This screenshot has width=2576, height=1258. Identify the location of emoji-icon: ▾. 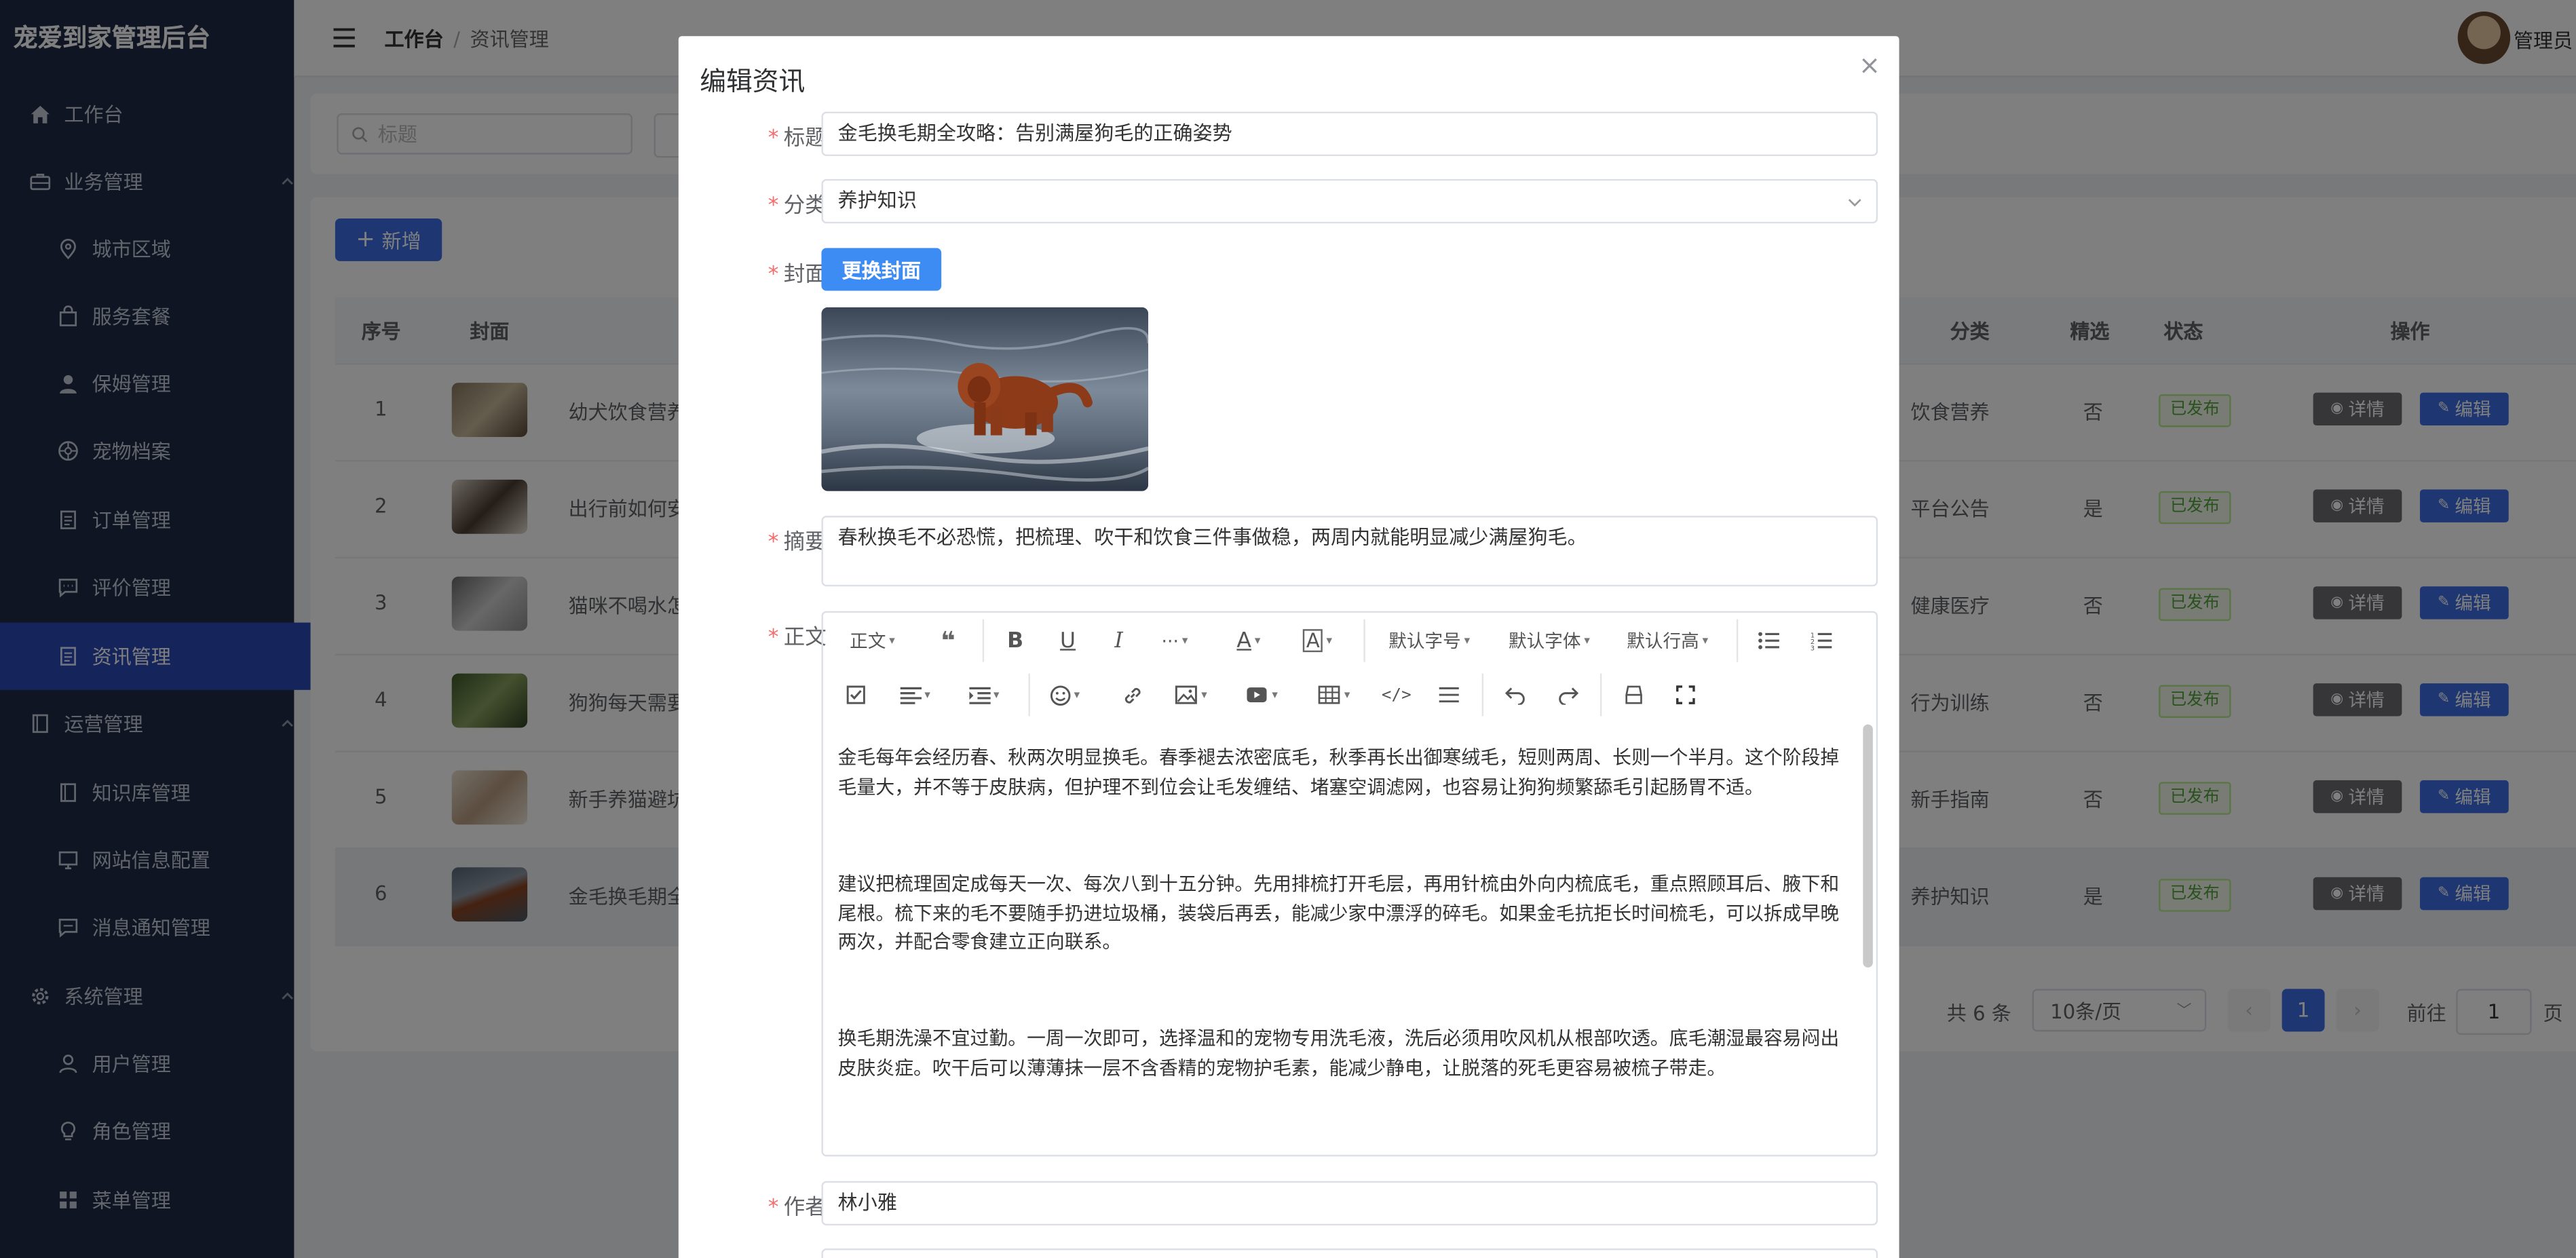
(1065, 695).